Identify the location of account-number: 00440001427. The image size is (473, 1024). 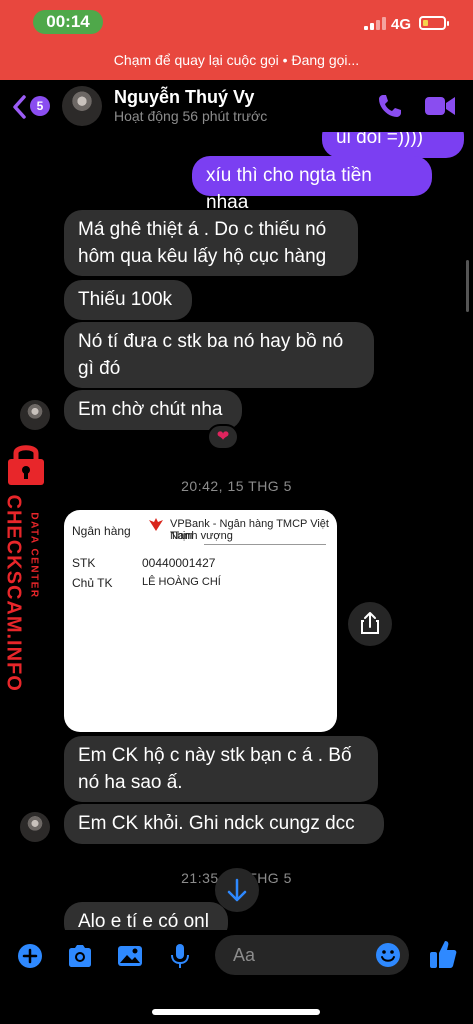
(179, 563).